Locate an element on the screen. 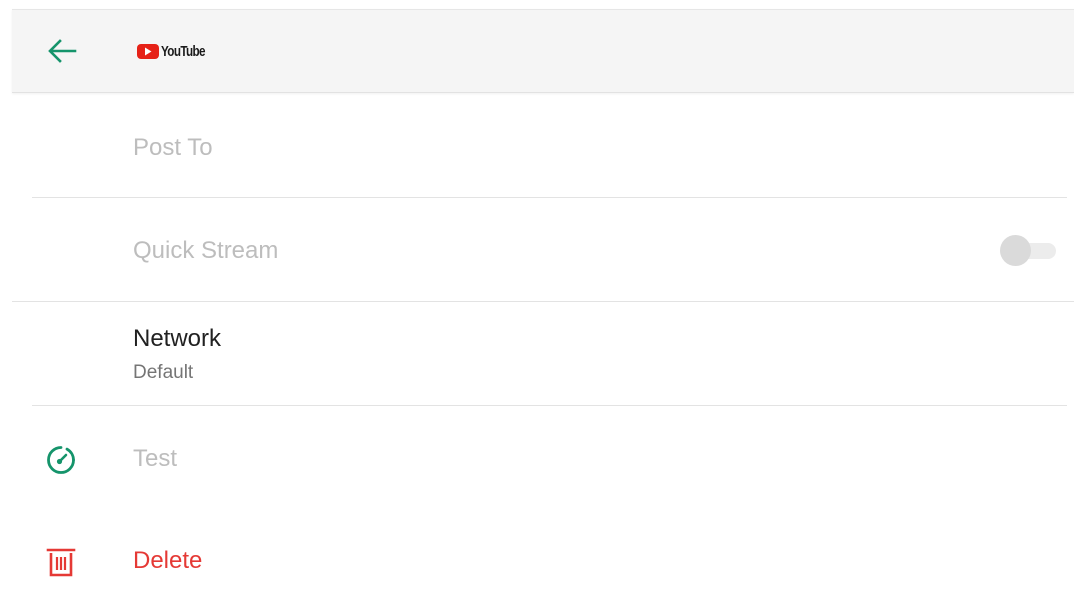 The image size is (1074, 605). trash-icon is located at coordinates (61, 562).